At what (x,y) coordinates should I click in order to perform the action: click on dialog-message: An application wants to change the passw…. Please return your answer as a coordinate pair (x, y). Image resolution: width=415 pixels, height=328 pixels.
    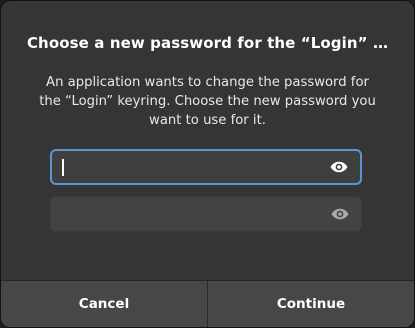
    Looking at the image, I should click on (207, 101).